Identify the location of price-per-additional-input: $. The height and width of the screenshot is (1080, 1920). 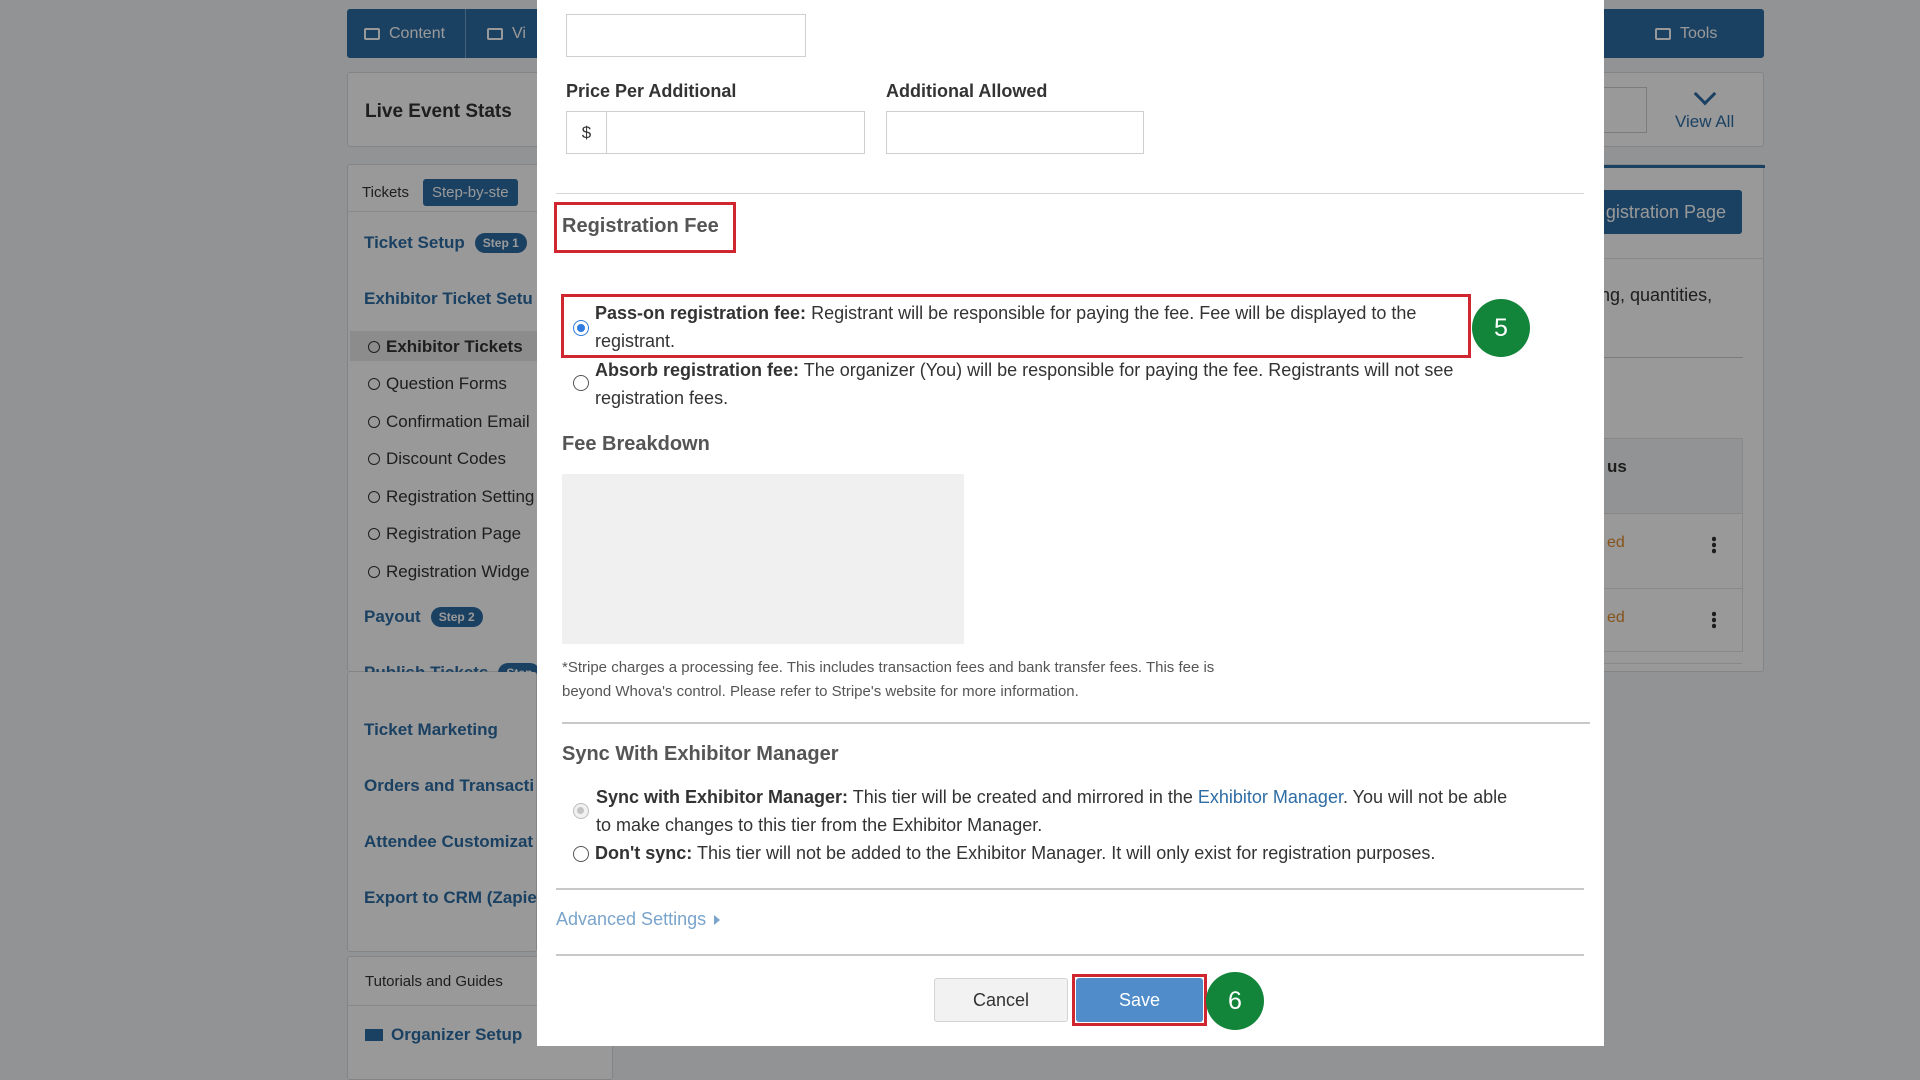
(715, 132).